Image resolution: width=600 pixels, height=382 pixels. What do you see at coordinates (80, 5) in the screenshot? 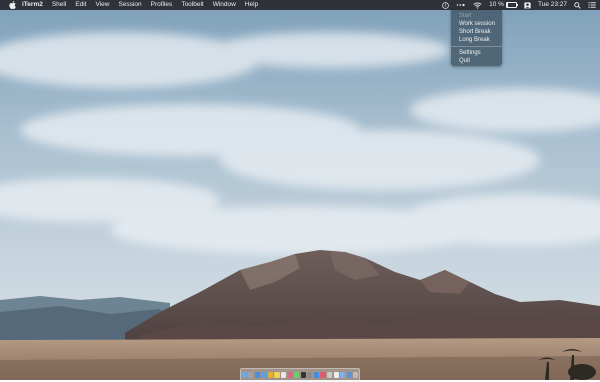
I see `menu-edit: Edit` at bounding box center [80, 5].